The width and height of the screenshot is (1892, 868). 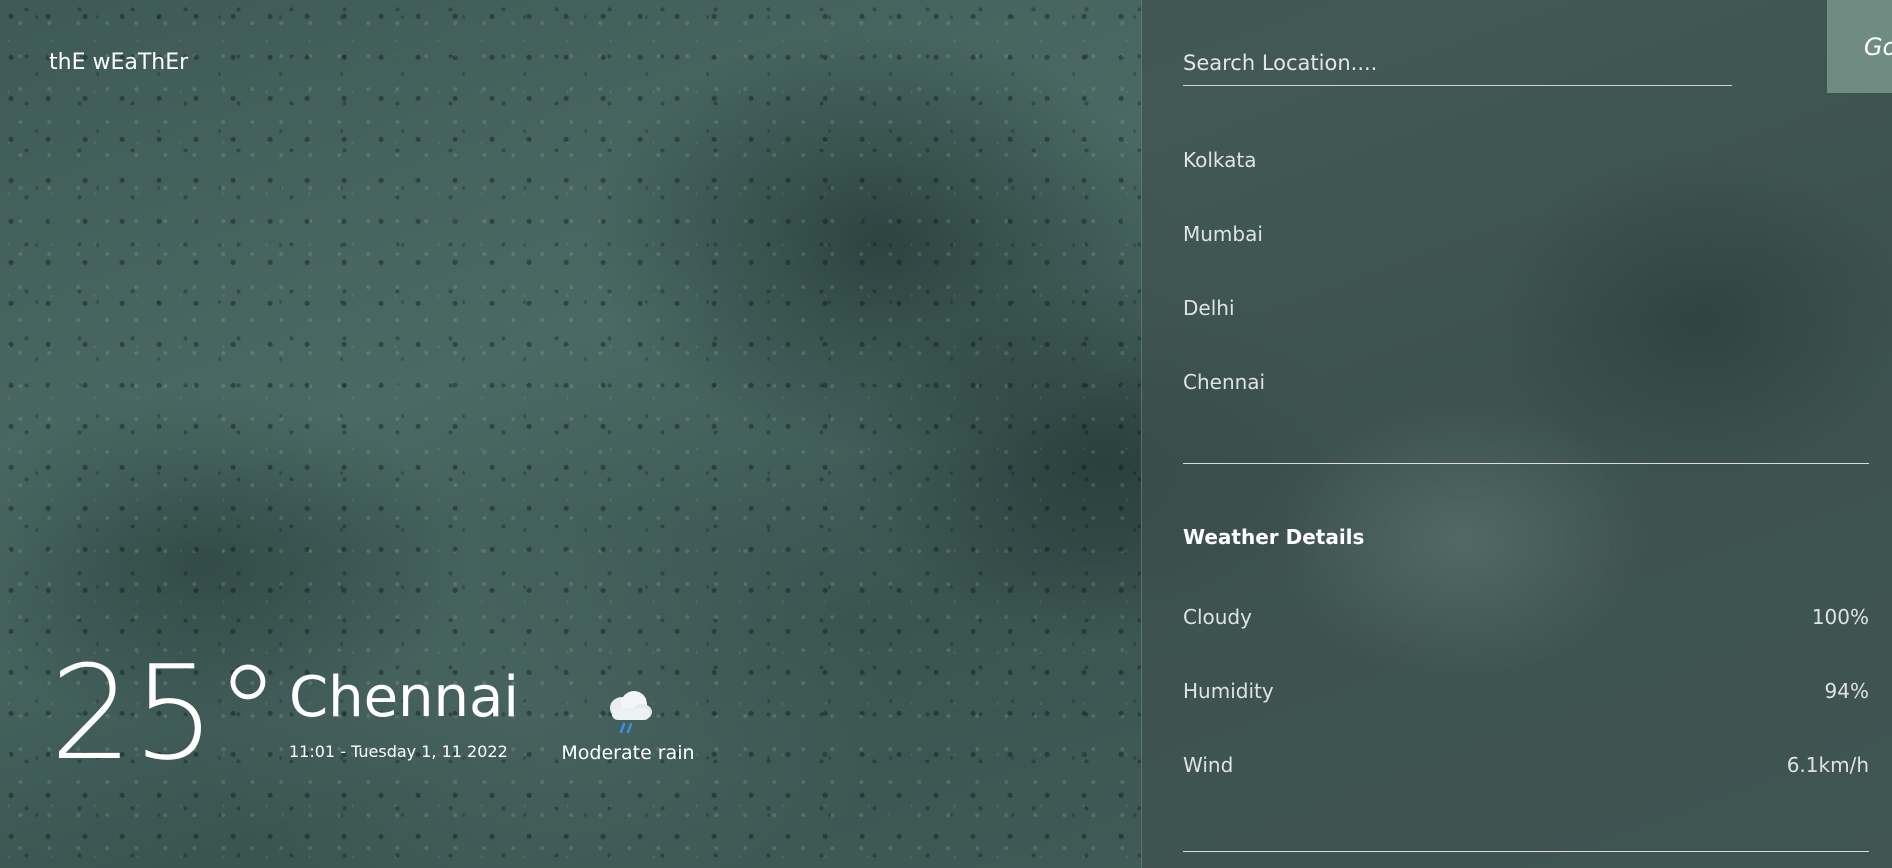 I want to click on current-city: Chennai, so click(x=404, y=697).